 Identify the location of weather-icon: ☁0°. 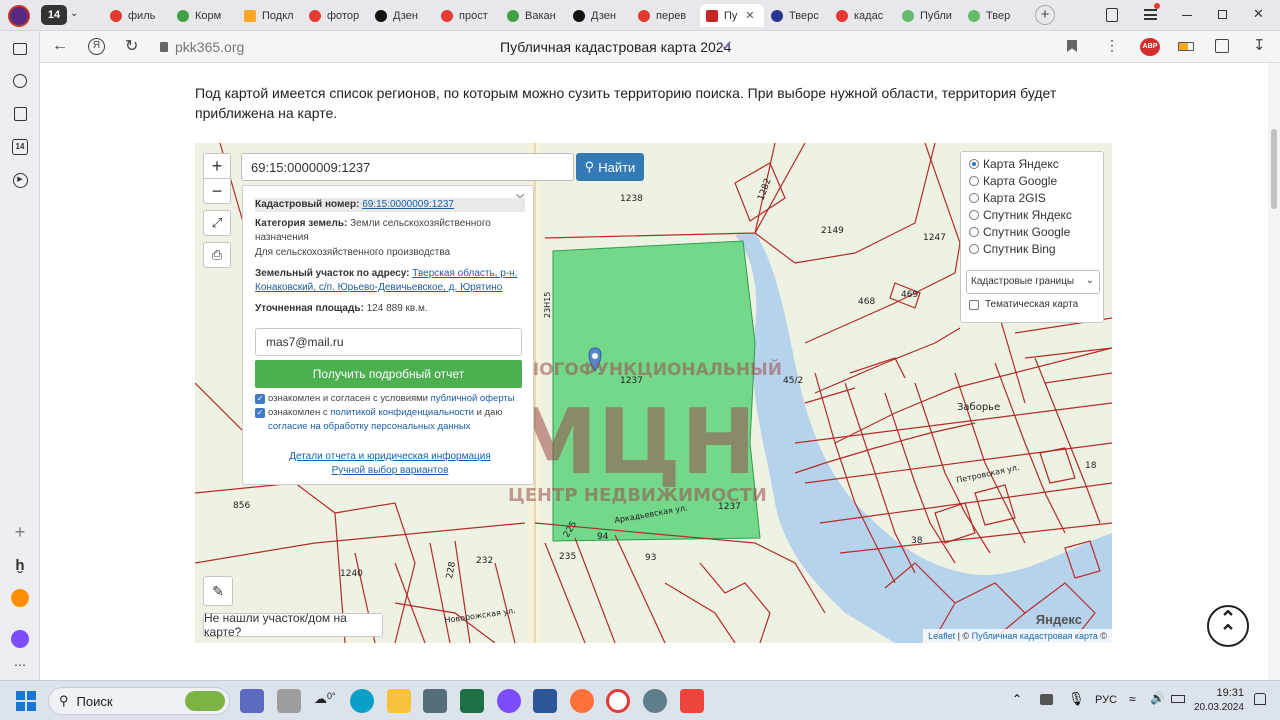
(325, 699).